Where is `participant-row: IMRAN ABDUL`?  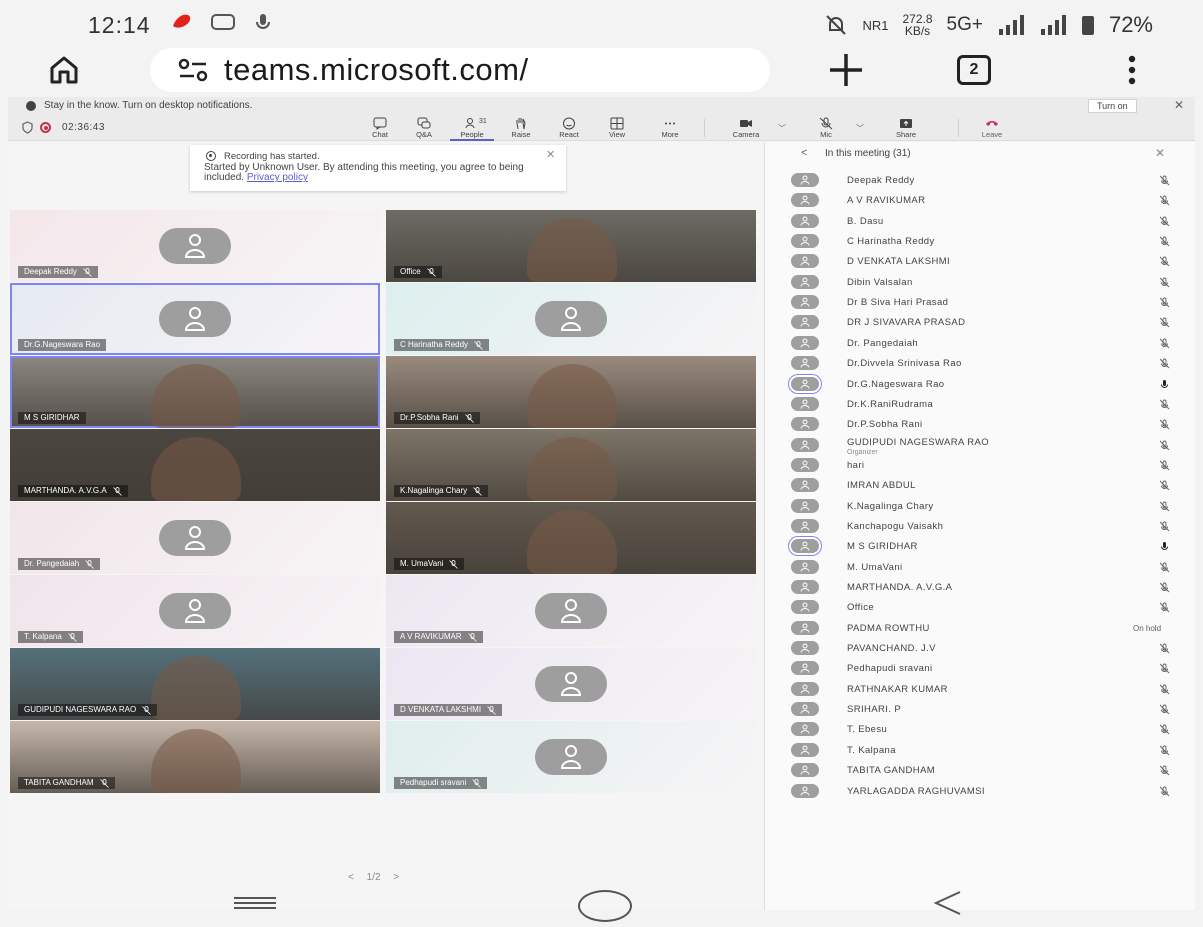 participant-row: IMRAN ABDUL is located at coordinates (980, 485).